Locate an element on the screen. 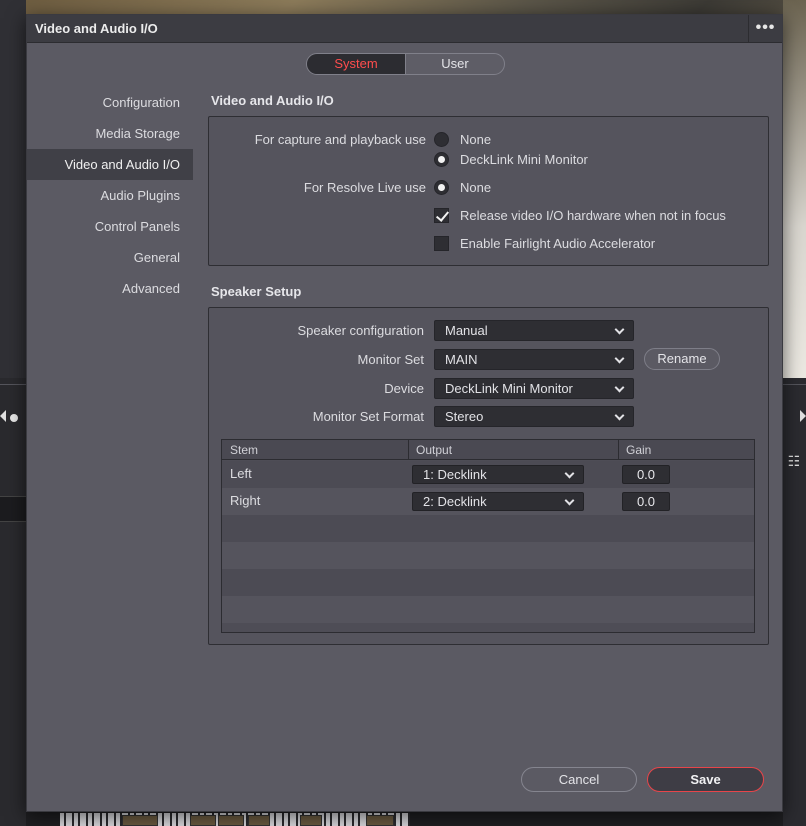 The image size is (806, 826). resolve-live-option-none: None is located at coordinates (462, 187).